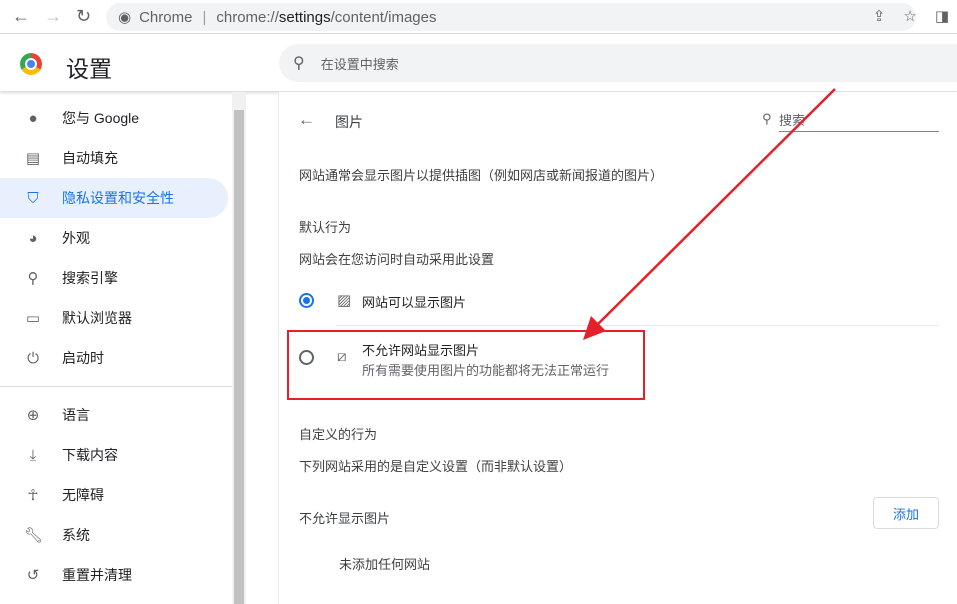 The height and width of the screenshot is (604, 957). Describe the element at coordinates (715, 207) in the screenshot. I see `arrow-line` at that location.